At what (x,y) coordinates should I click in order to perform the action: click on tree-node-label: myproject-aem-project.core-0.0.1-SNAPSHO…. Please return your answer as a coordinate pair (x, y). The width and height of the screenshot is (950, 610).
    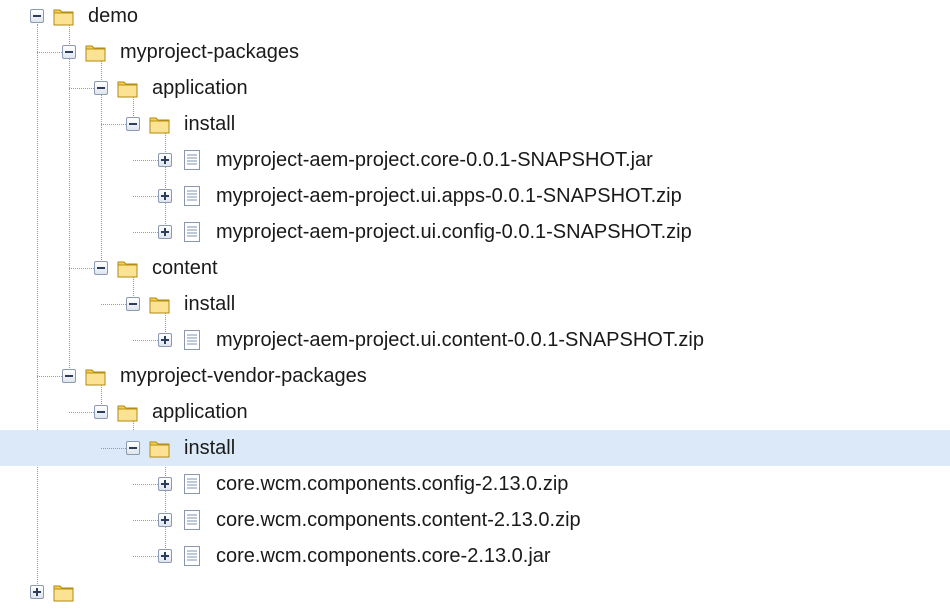
    Looking at the image, I should click on (434, 160).